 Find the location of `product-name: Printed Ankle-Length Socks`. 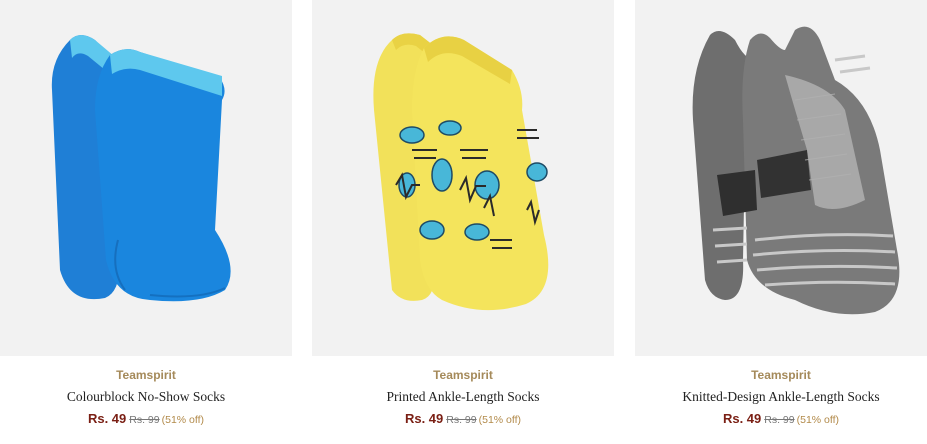

product-name: Printed Ankle-Length Socks is located at coordinates (463, 397).